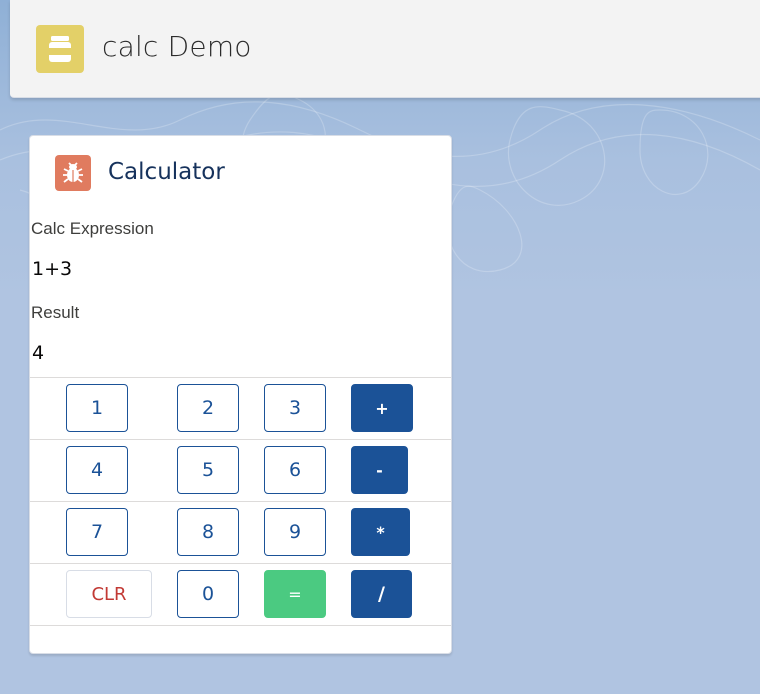 The width and height of the screenshot is (760, 694). Describe the element at coordinates (73, 173) in the screenshot. I see `bug-icon` at that location.